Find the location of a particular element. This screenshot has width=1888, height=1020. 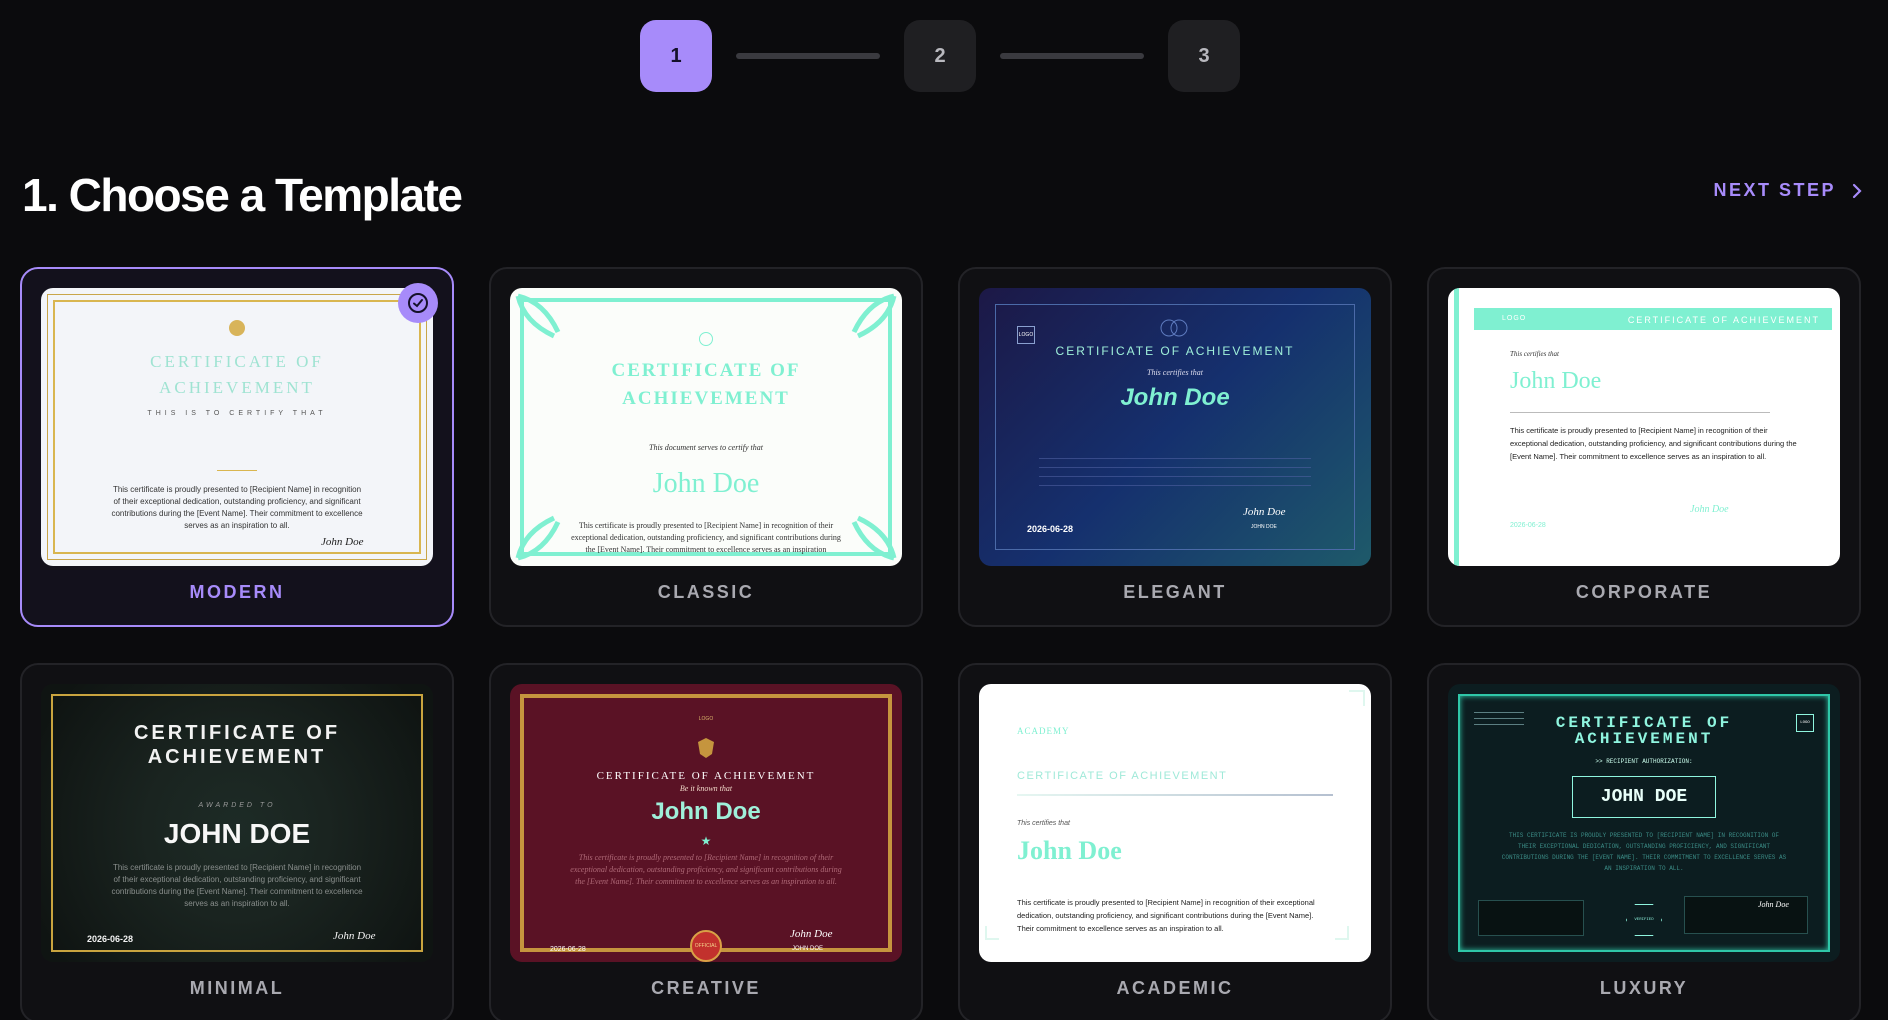

step-2: 2 is located at coordinates (940, 56).